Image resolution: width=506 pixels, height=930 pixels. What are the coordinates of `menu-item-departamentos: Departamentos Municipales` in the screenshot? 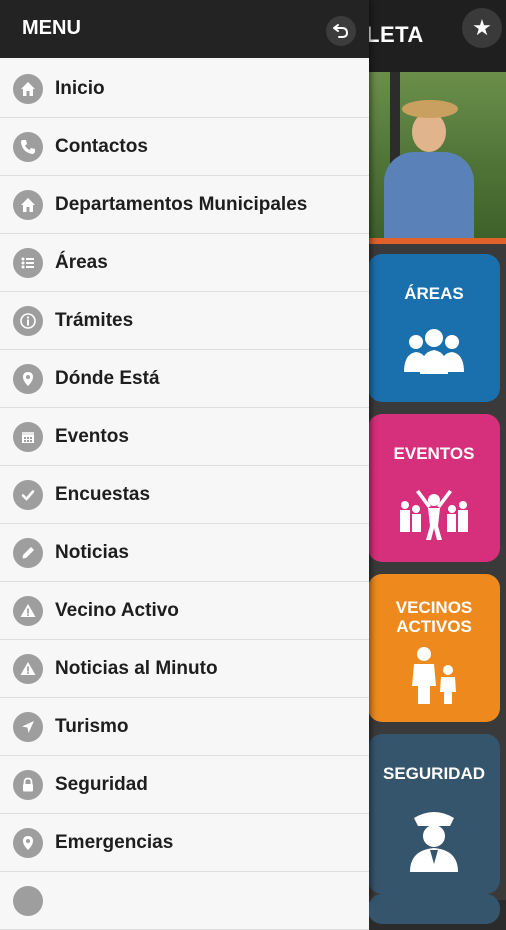 It's located at (184, 205).